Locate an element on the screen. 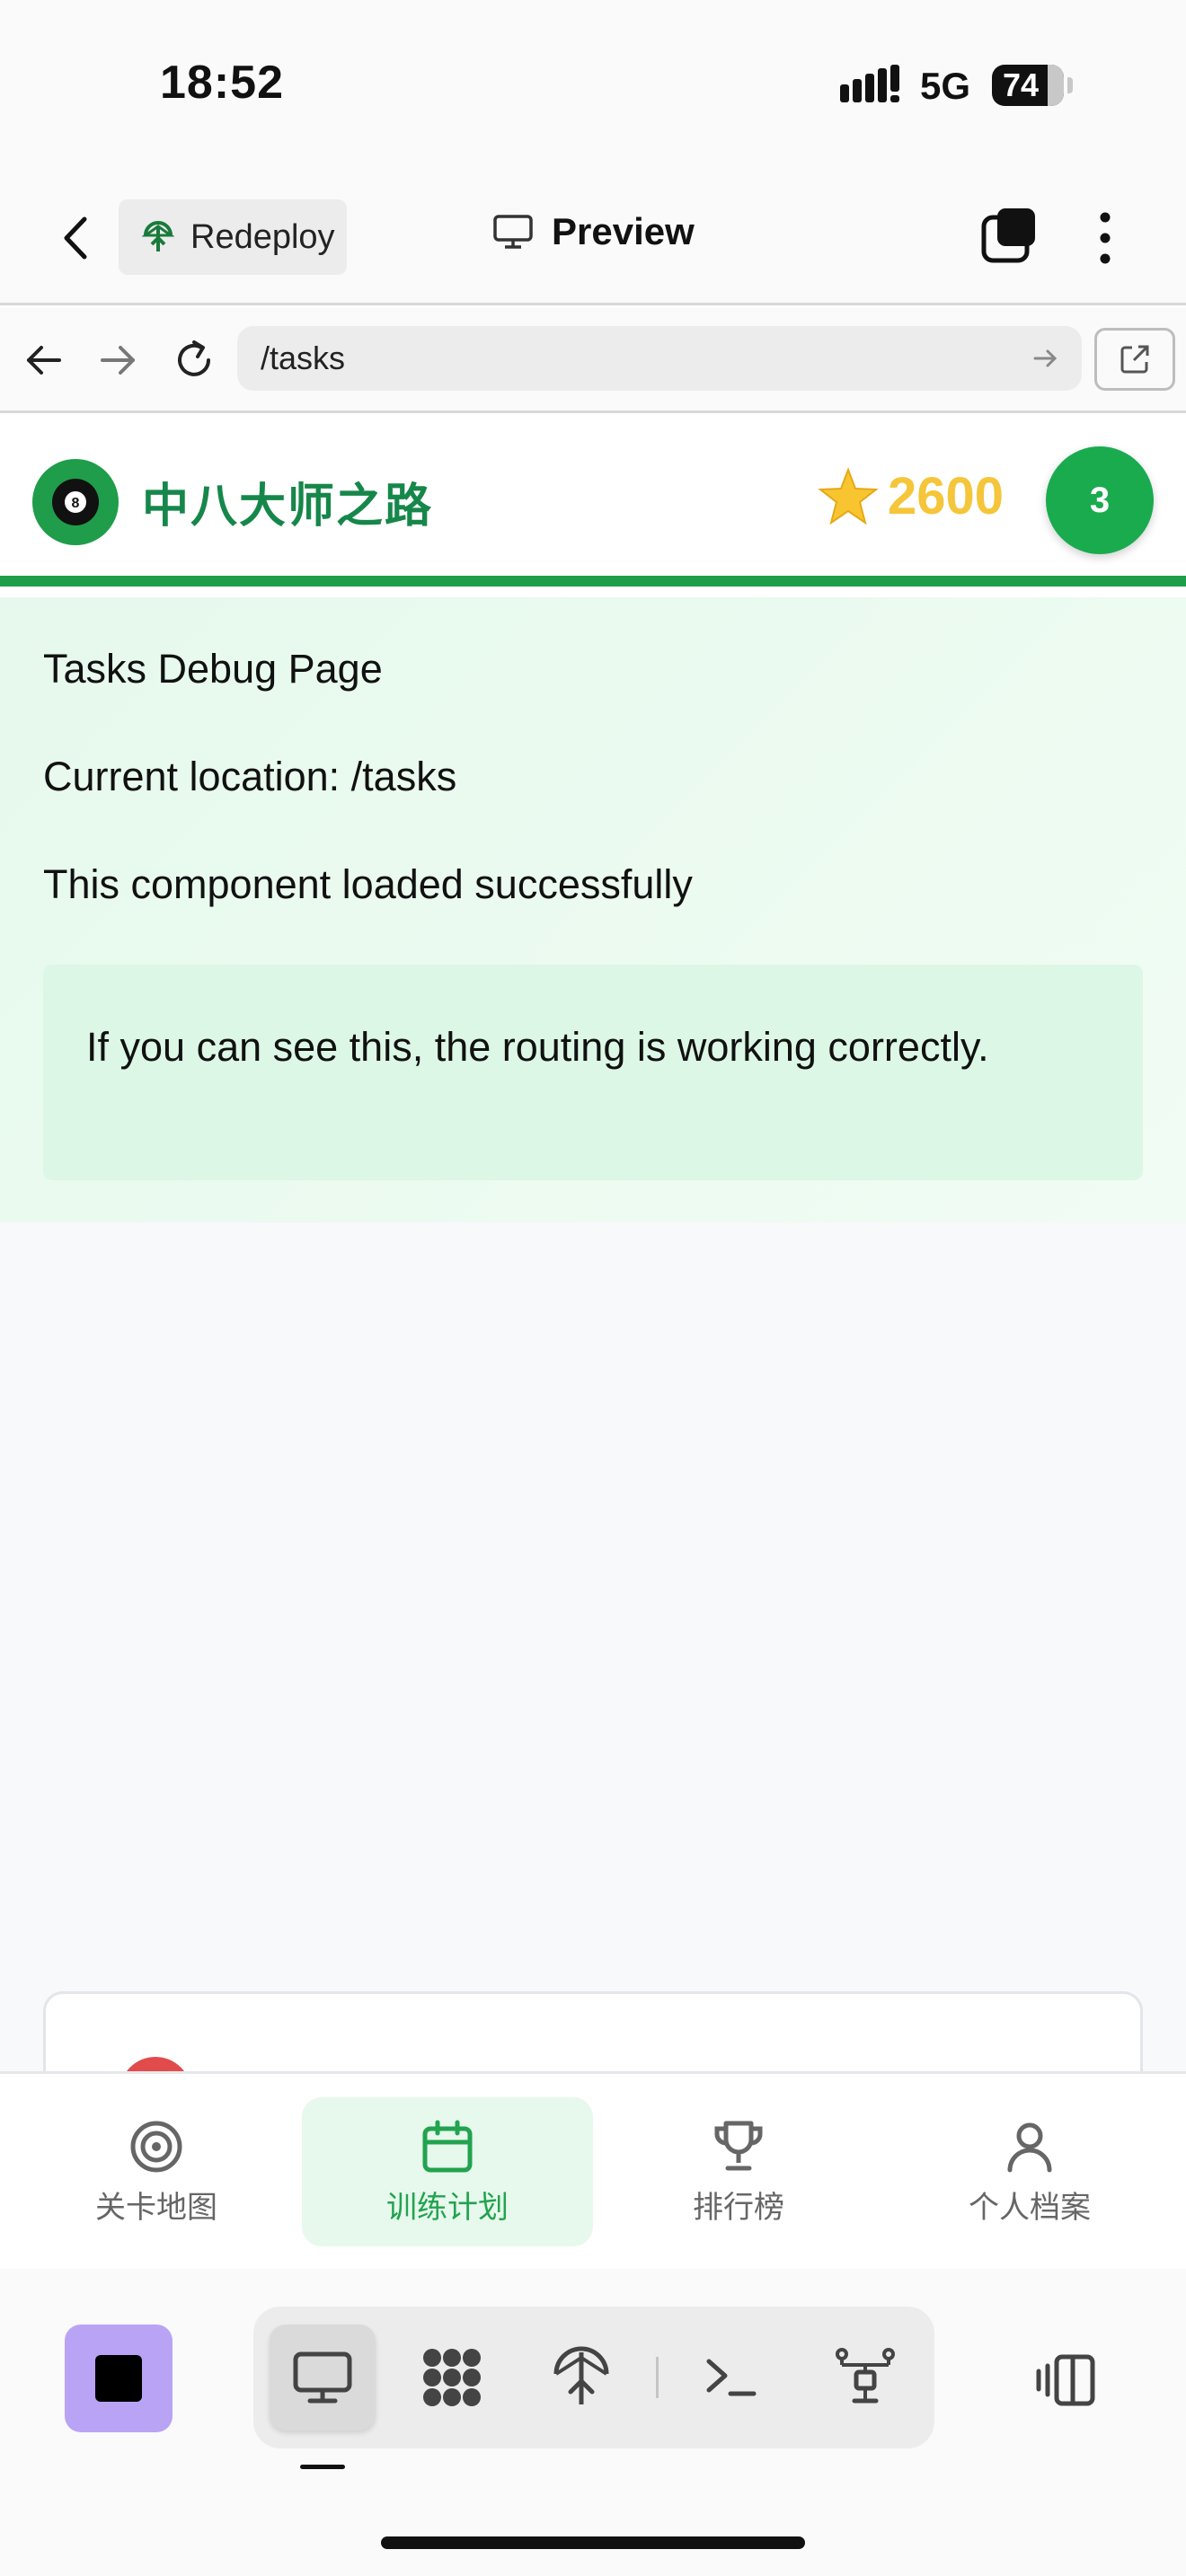 The height and width of the screenshot is (2576, 1186). tool-network-button is located at coordinates (865, 2377).